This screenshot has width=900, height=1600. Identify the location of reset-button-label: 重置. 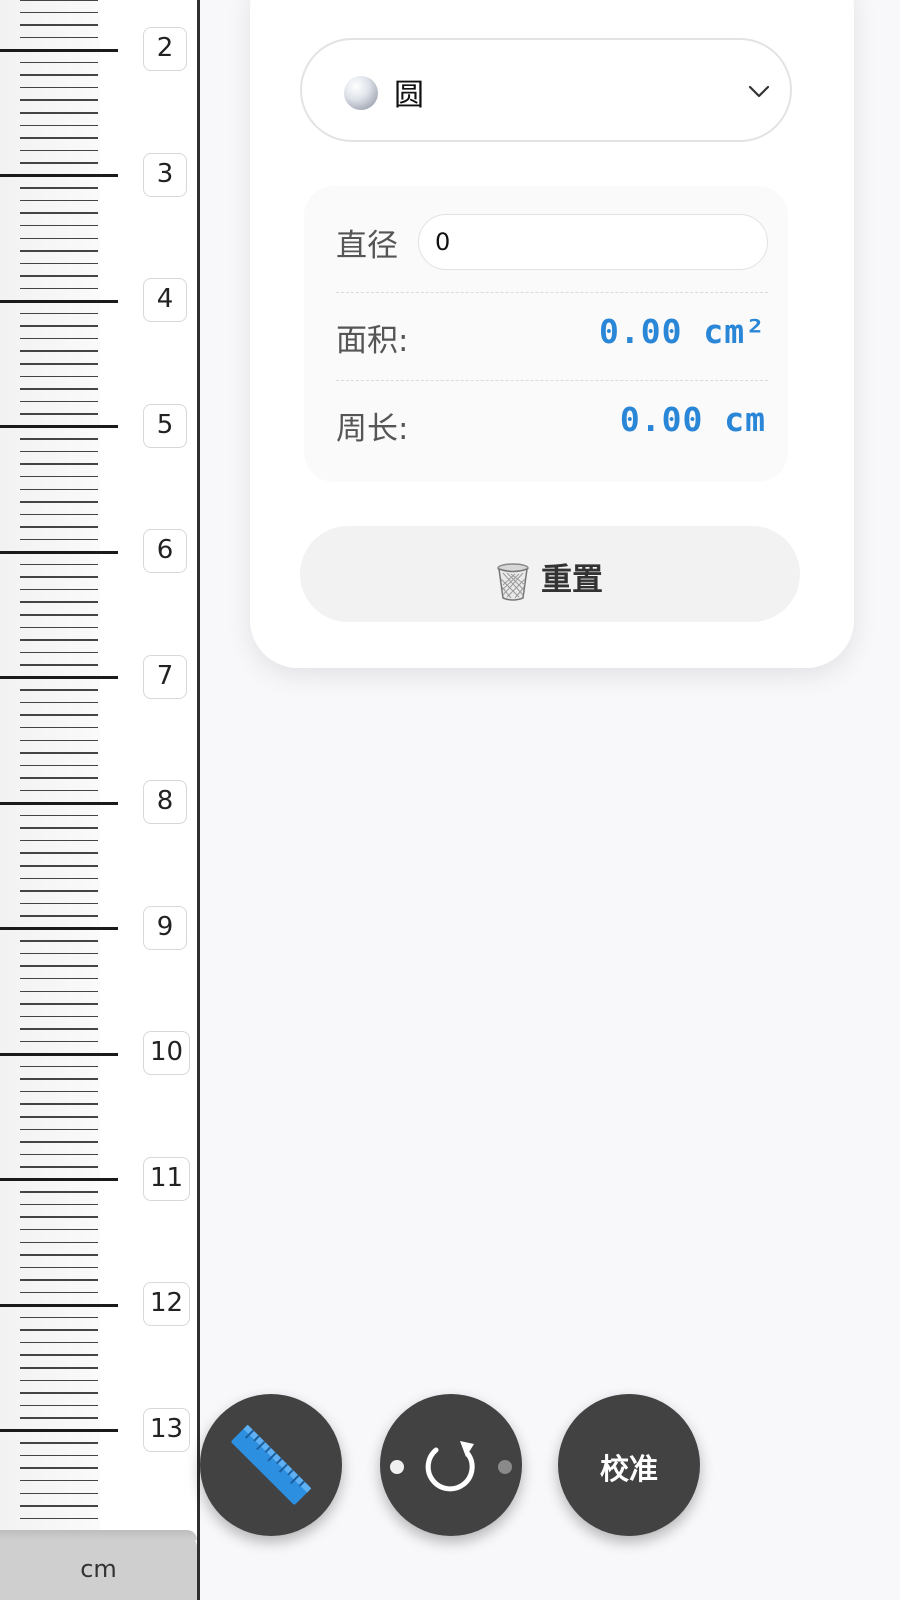
(572, 580).